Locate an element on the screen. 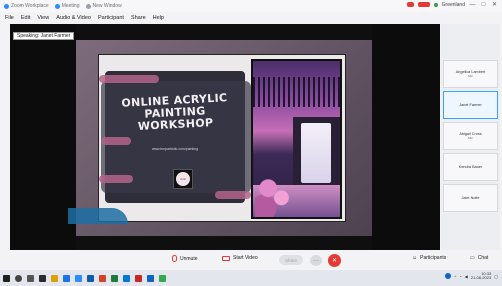  chat-label: Chat is located at coordinates (483, 258).